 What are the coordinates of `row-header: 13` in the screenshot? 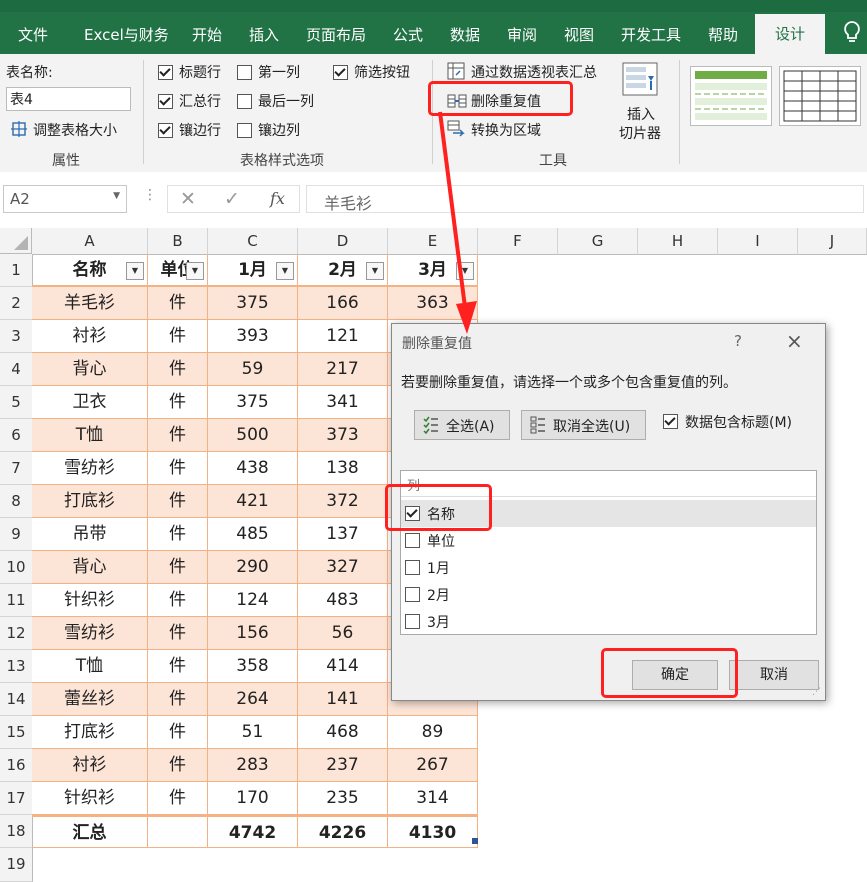 It's located at (16, 666).